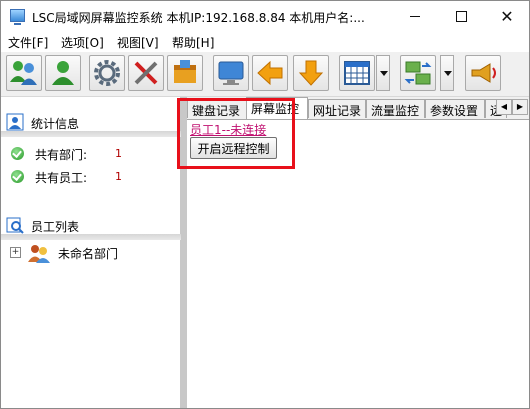  Describe the element at coordinates (383, 73) in the screenshot. I see `toolbar-calendar-dropdown` at that location.